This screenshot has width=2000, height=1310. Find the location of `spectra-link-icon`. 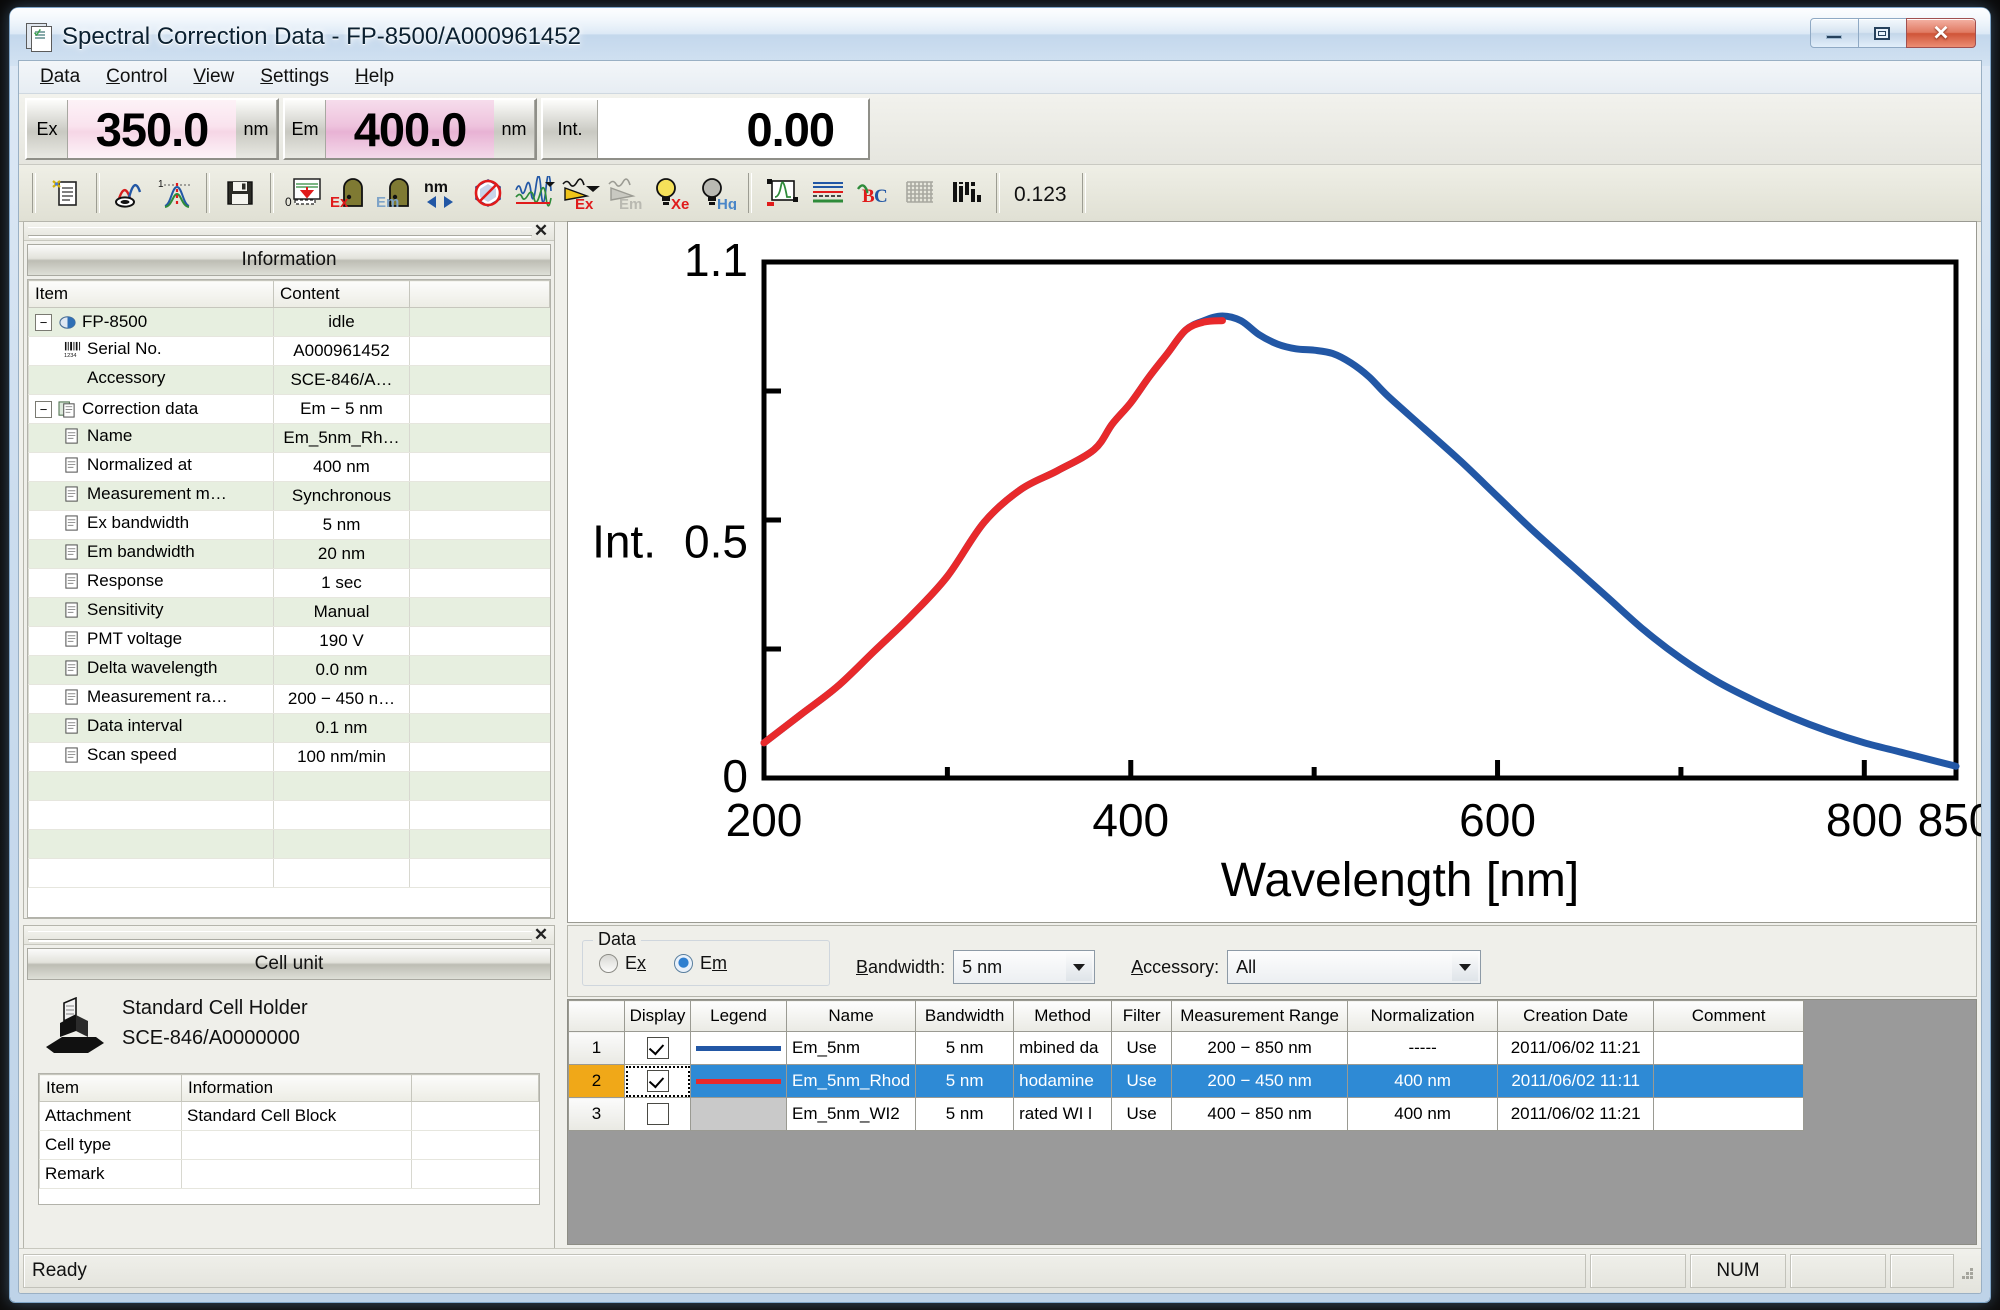

spectra-link-icon is located at coordinates (130, 193).